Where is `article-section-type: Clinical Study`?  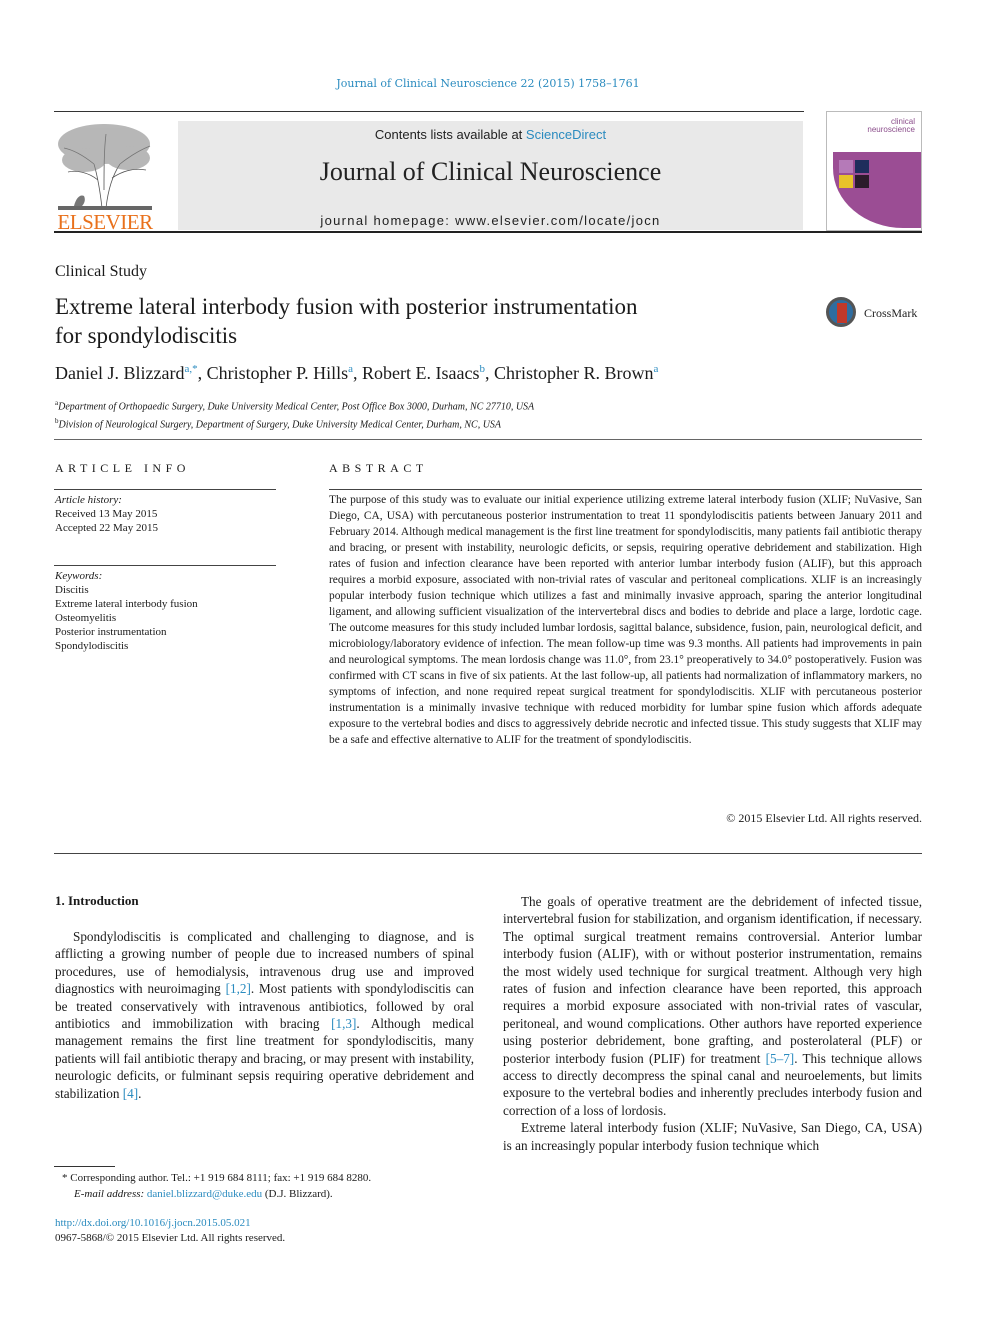 article-section-type: Clinical Study is located at coordinates (101, 271).